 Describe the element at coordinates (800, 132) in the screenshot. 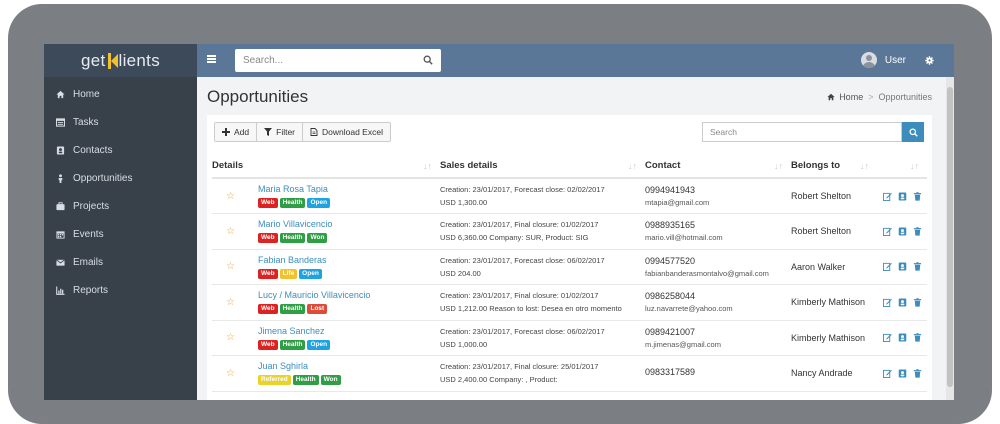

I see `table-search-input` at that location.